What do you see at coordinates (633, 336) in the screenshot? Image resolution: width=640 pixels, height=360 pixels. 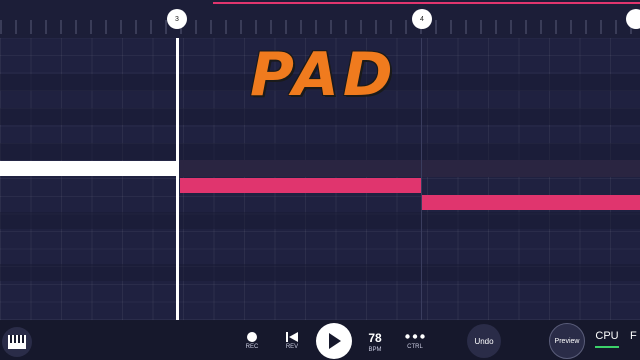 I see `f-label: F` at bounding box center [633, 336].